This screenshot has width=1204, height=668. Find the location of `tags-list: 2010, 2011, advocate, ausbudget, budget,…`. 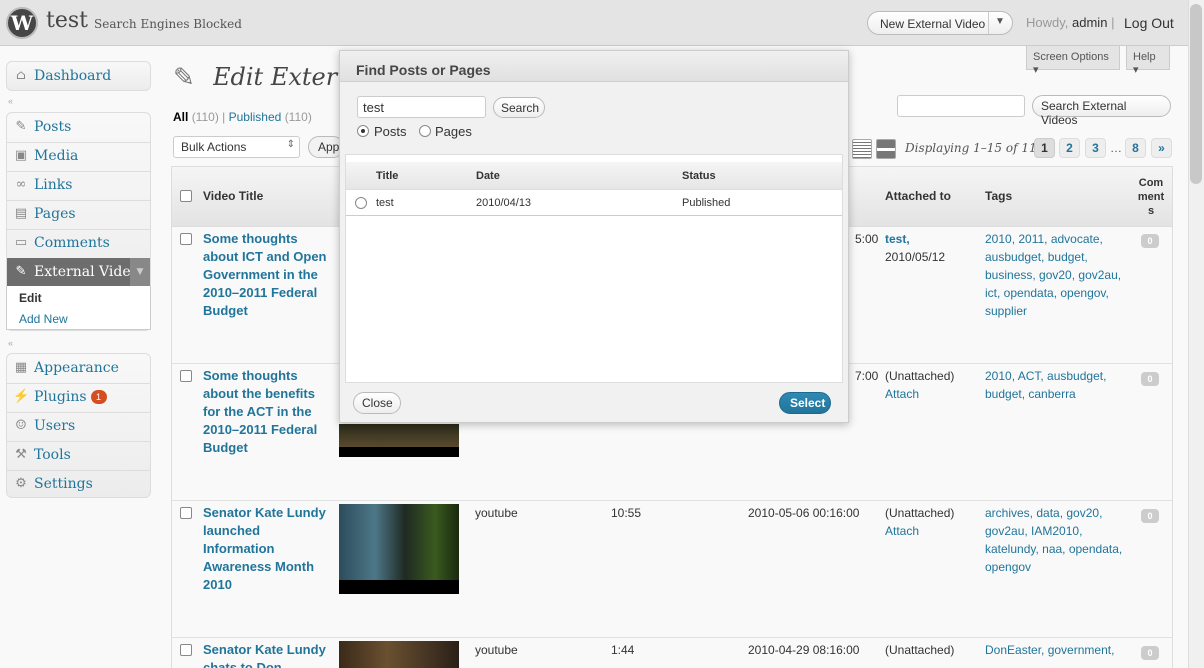

tags-list: 2010, 2011, advocate, ausbudget, budget,… is located at coordinates (1060, 275).